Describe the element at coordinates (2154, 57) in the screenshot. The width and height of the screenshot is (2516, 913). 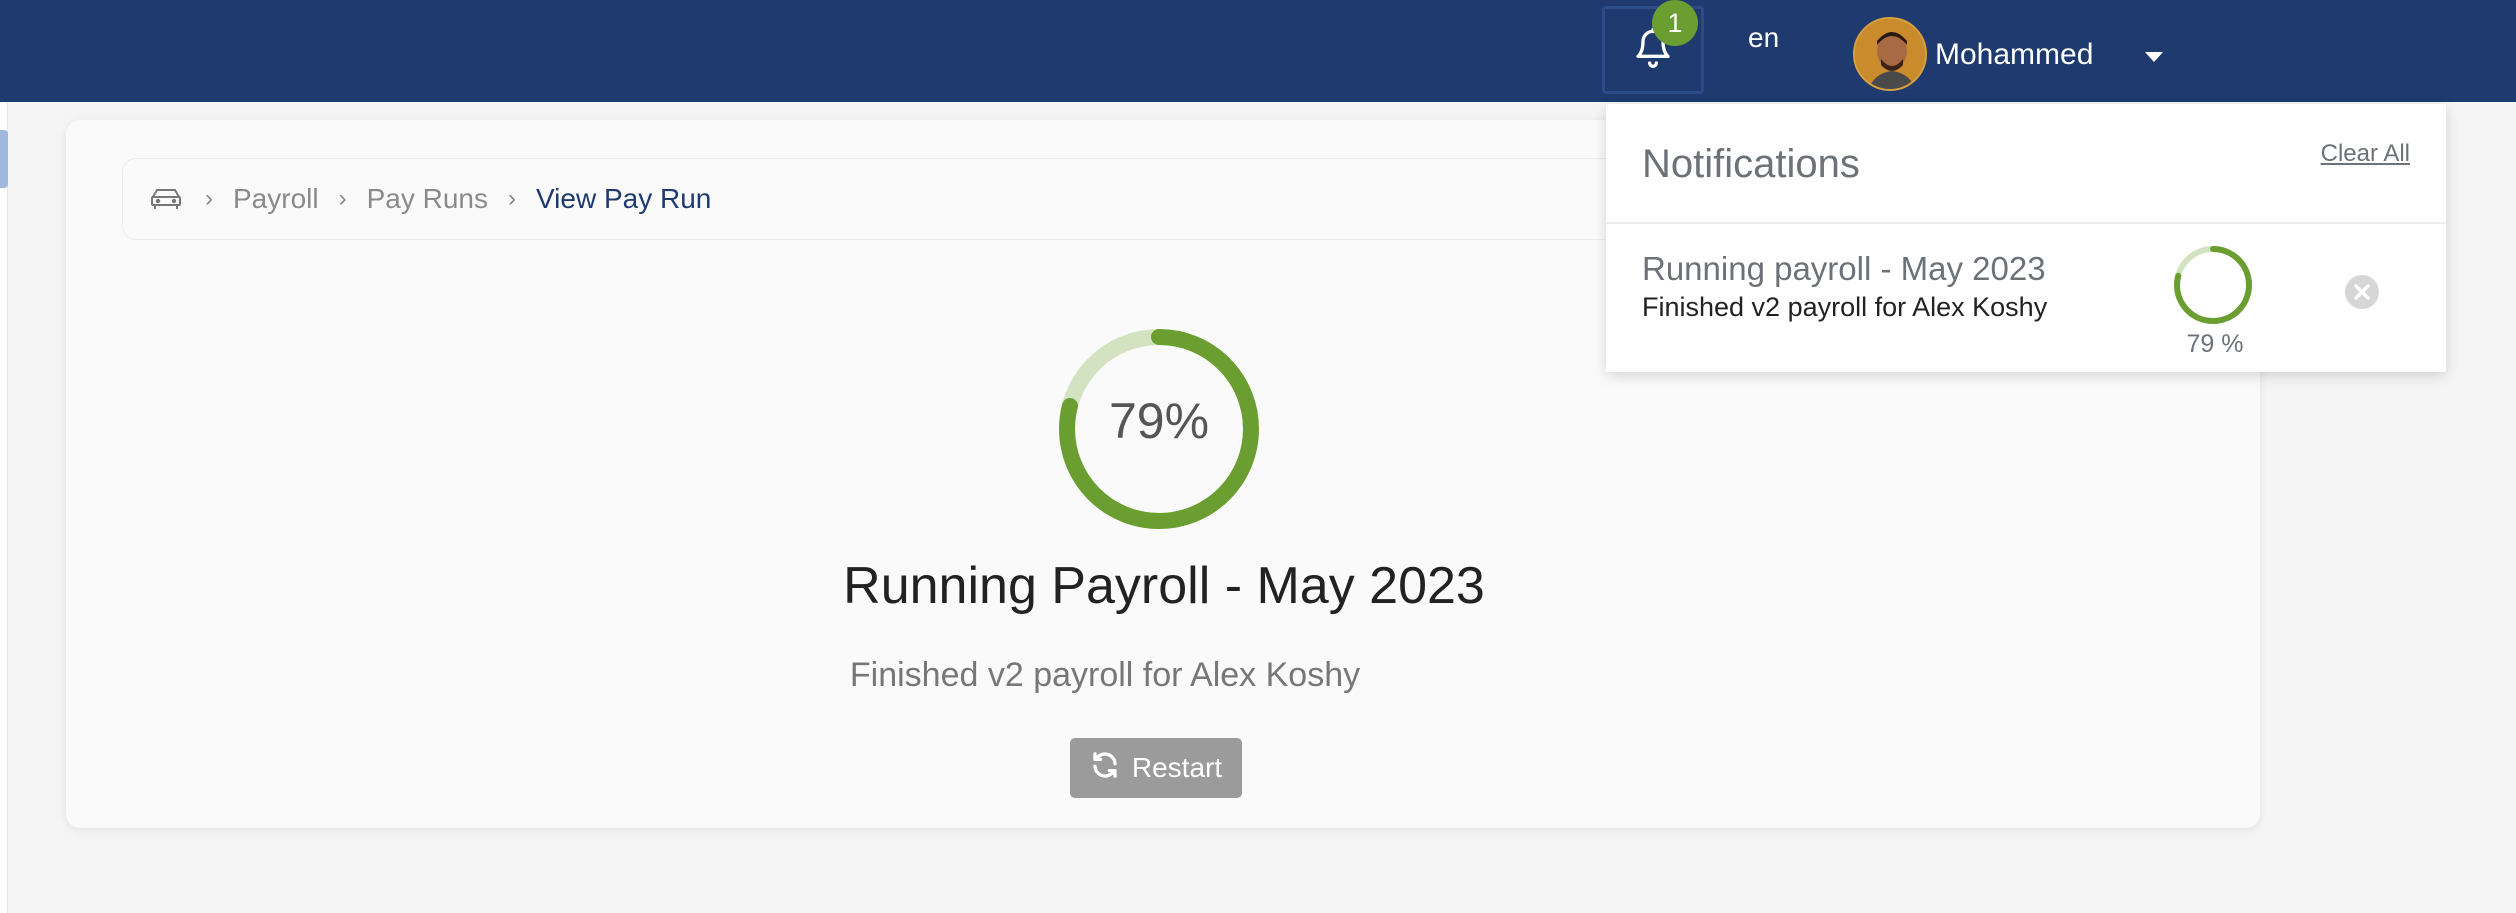
I see `caret-down-icon` at that location.